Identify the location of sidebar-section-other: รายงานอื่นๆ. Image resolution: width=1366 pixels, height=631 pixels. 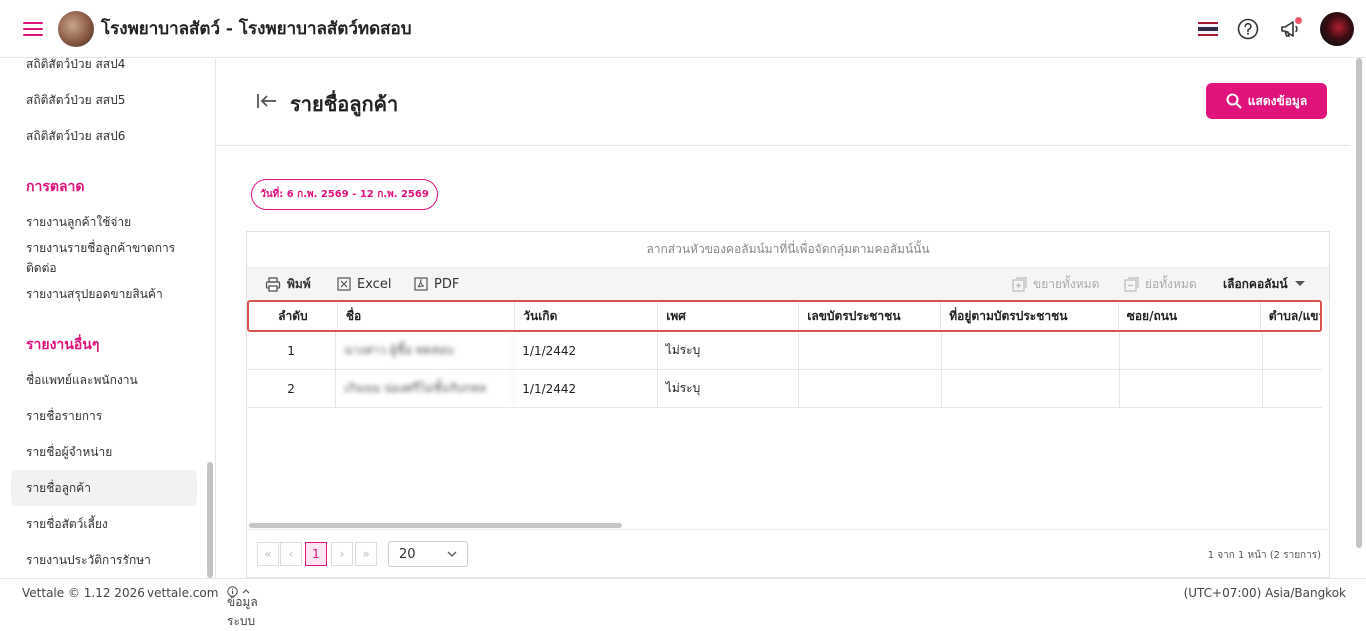
(63, 345).